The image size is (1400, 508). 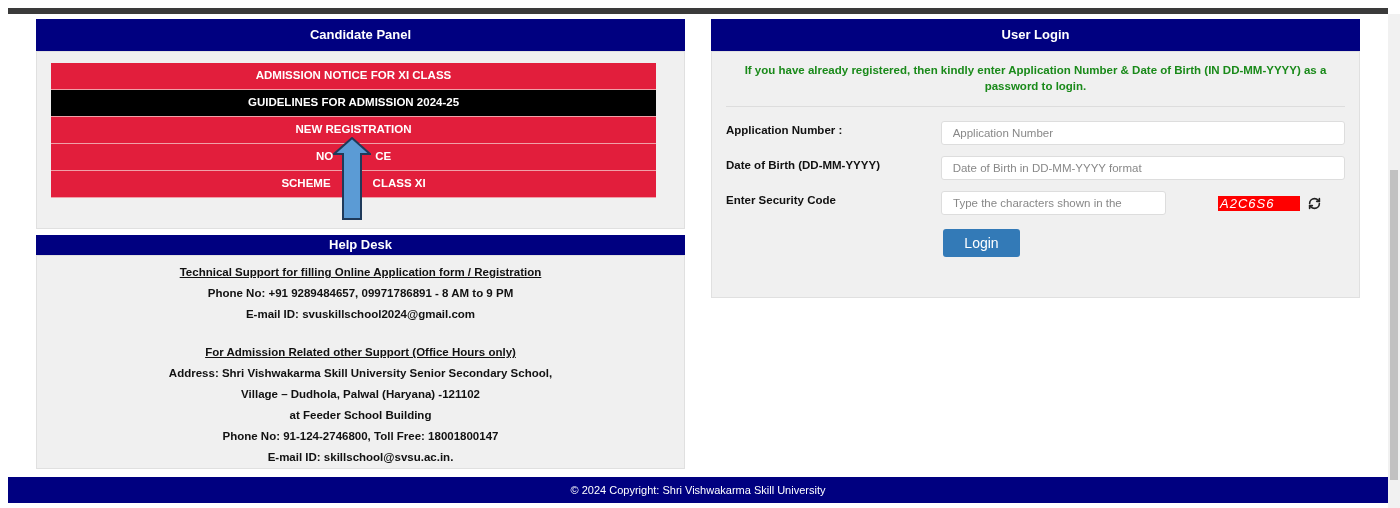 What do you see at coordinates (360, 293) in the screenshot?
I see `contact-text: Phone No: +91 9289484657, 09971786891 - 8 AM to 9 PM` at bounding box center [360, 293].